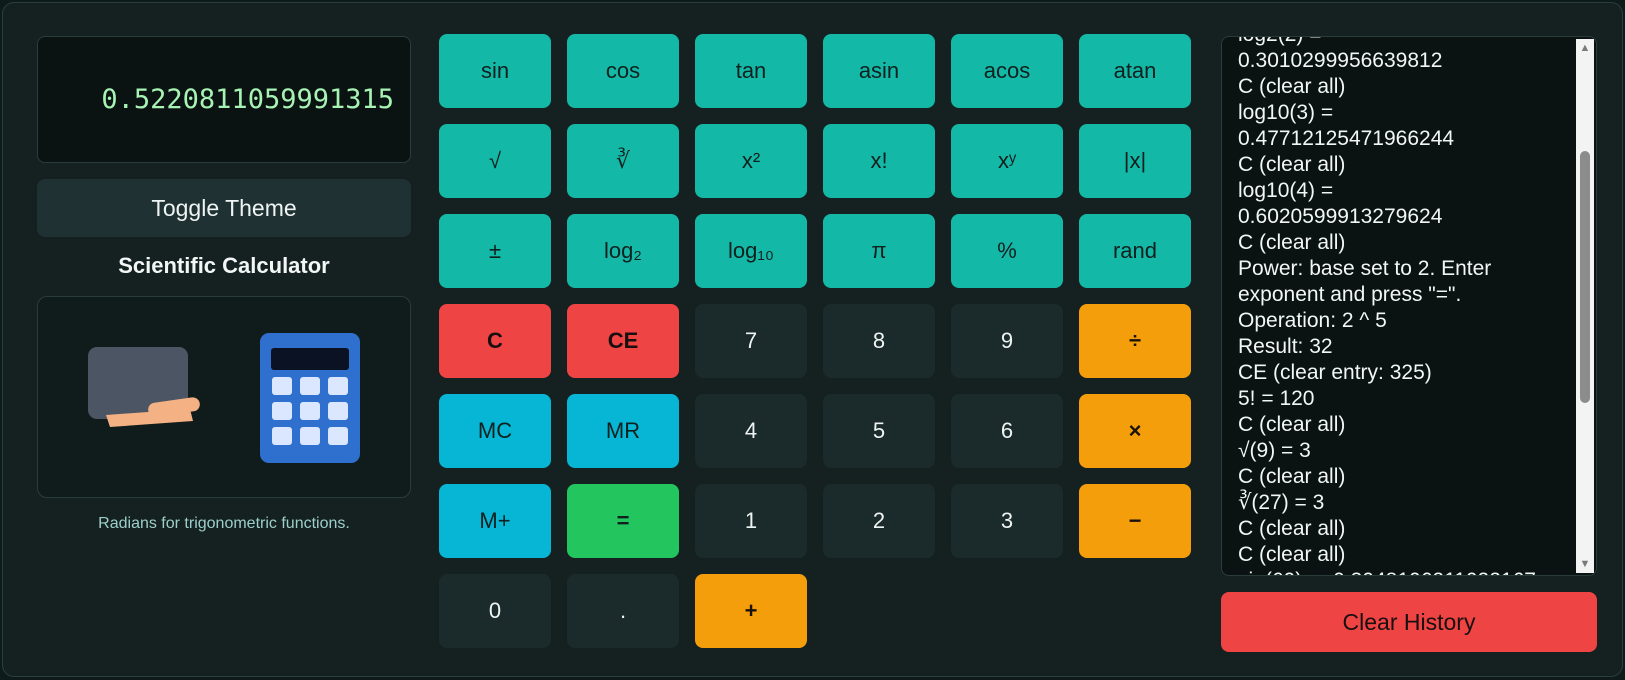 This screenshot has width=1625, height=680. I want to click on history-entry: 0.4771212547196624​4, so click(1346, 138).